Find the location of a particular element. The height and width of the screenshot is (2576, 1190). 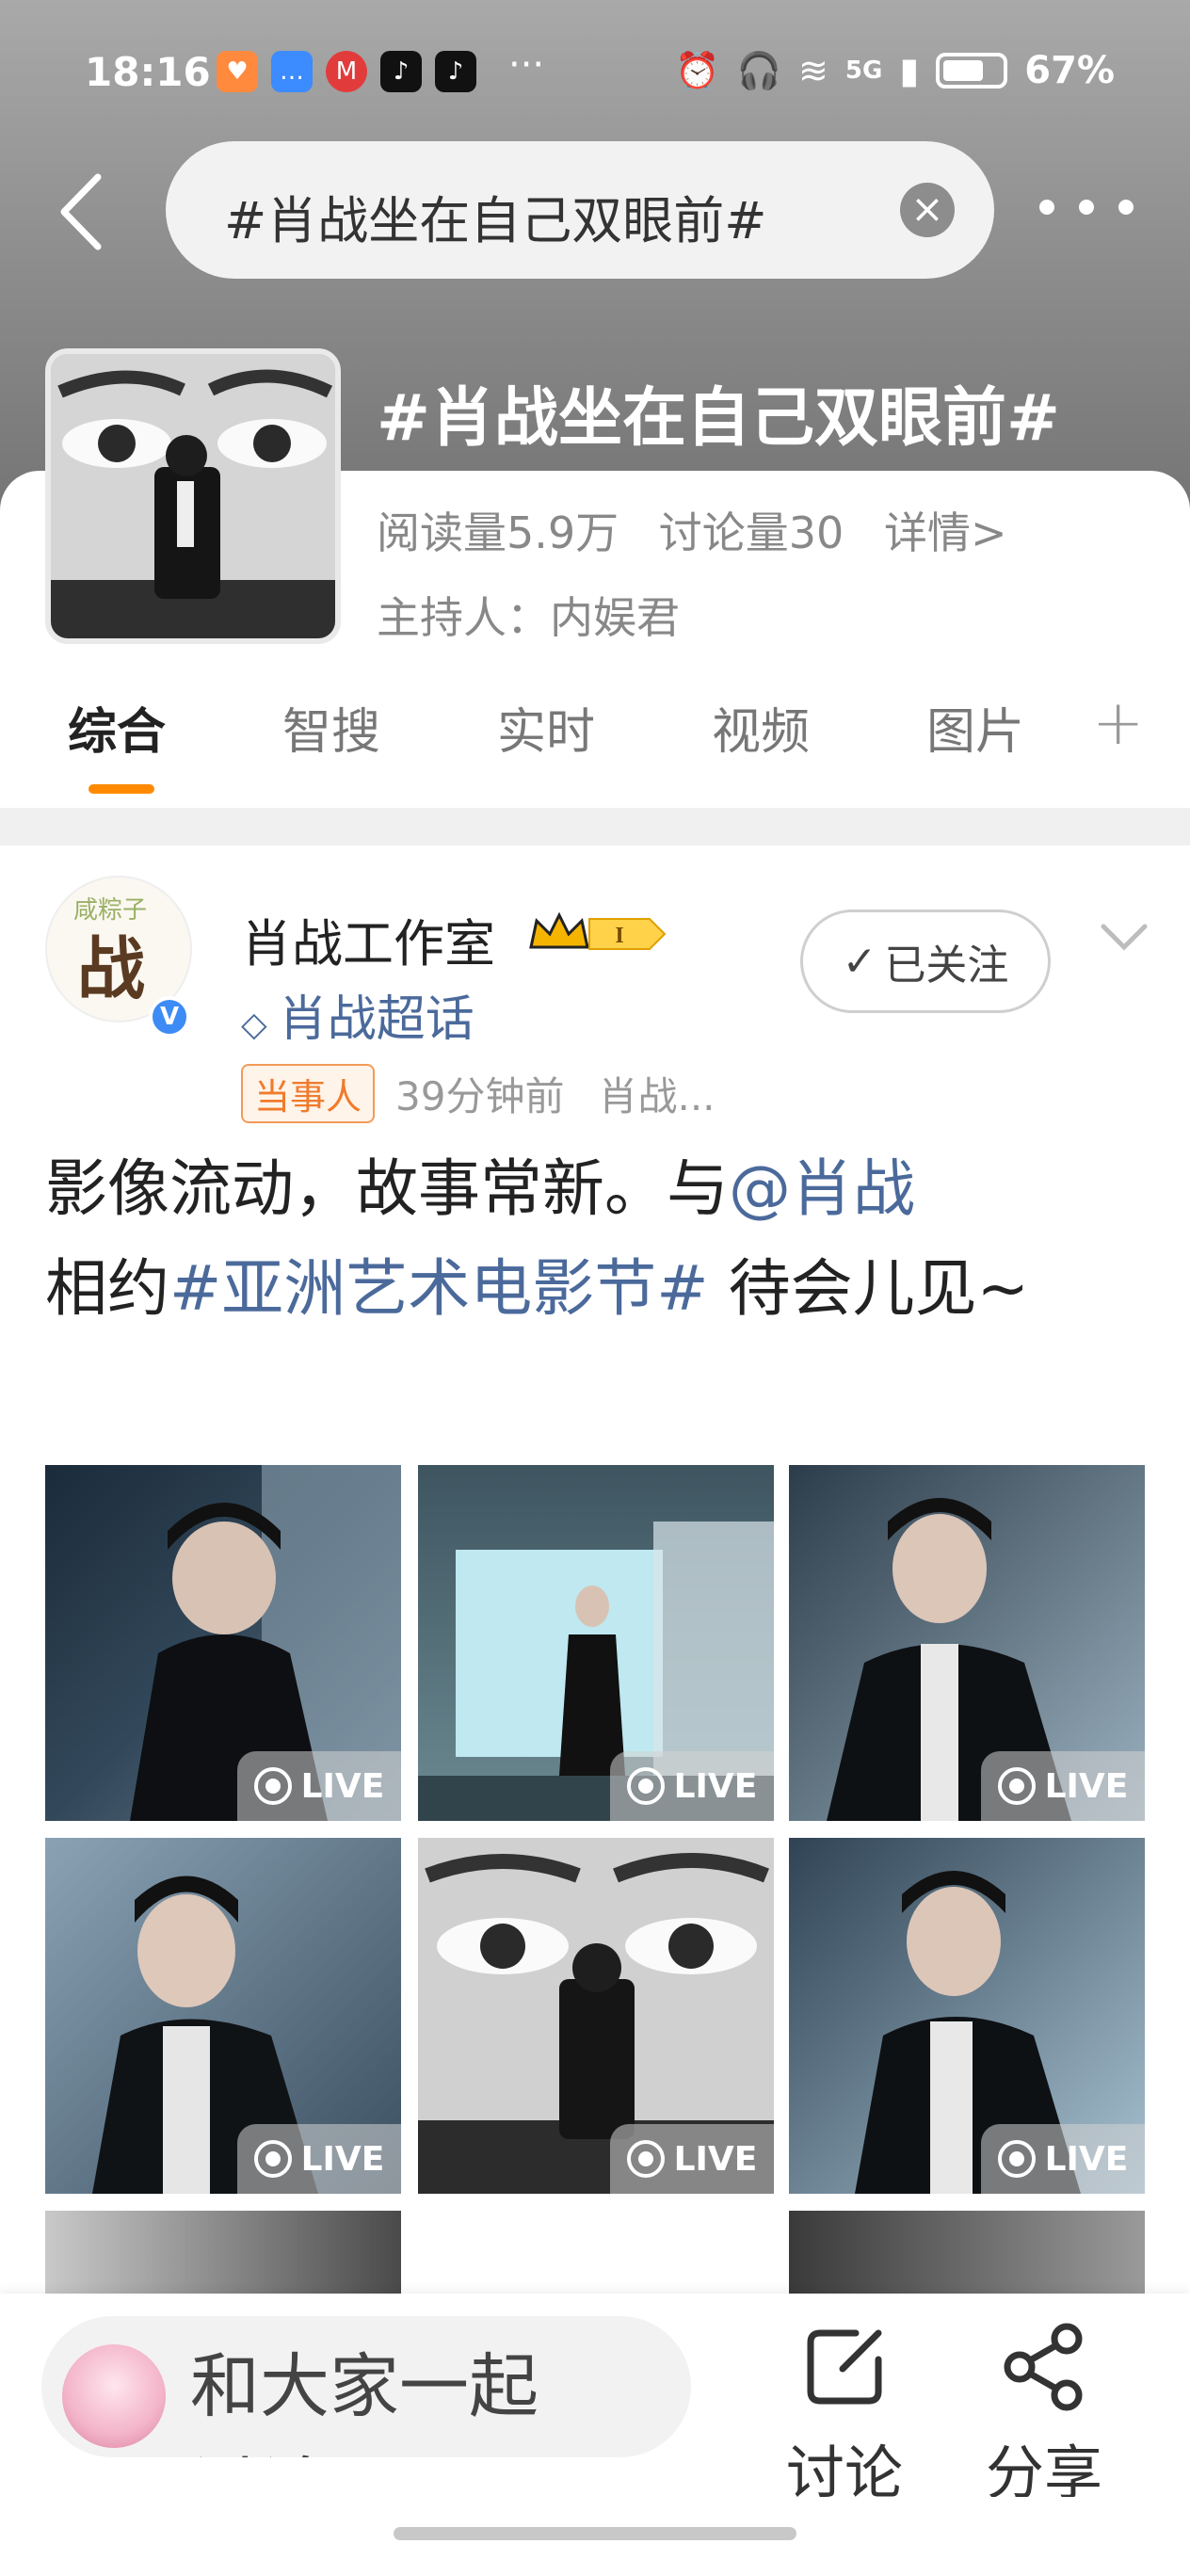

active-tab-indicator is located at coordinates (121, 789).